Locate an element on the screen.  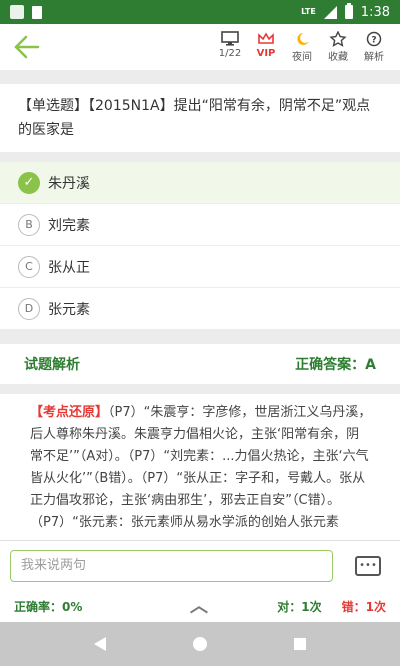
question-text: 【单选题】【2015N1A】提出“阳常有余，阴常不足”观点的医家是 is located at coordinates (200, 118).